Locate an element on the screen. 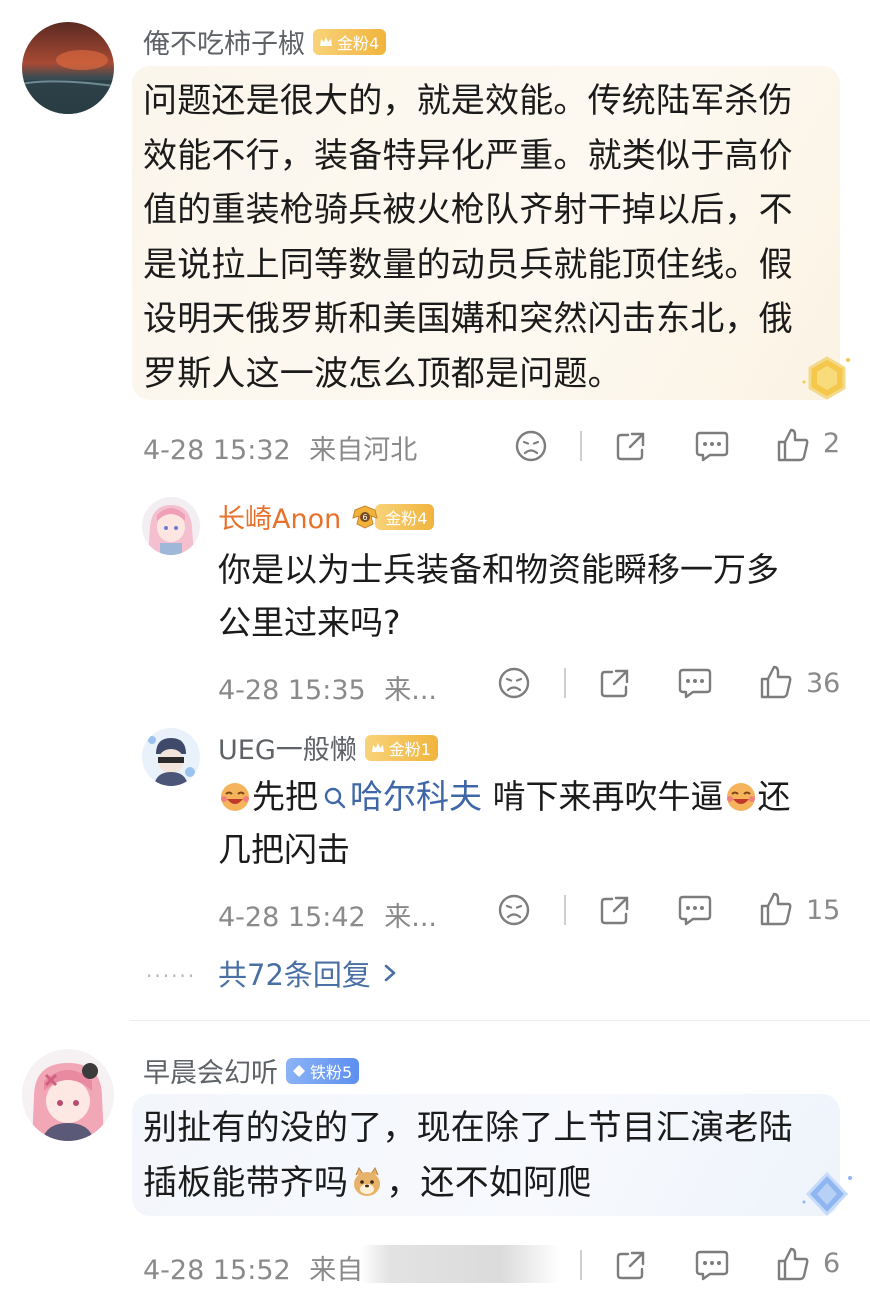  fan-badge-wrap: 6 金粉4 is located at coordinates (392, 517).